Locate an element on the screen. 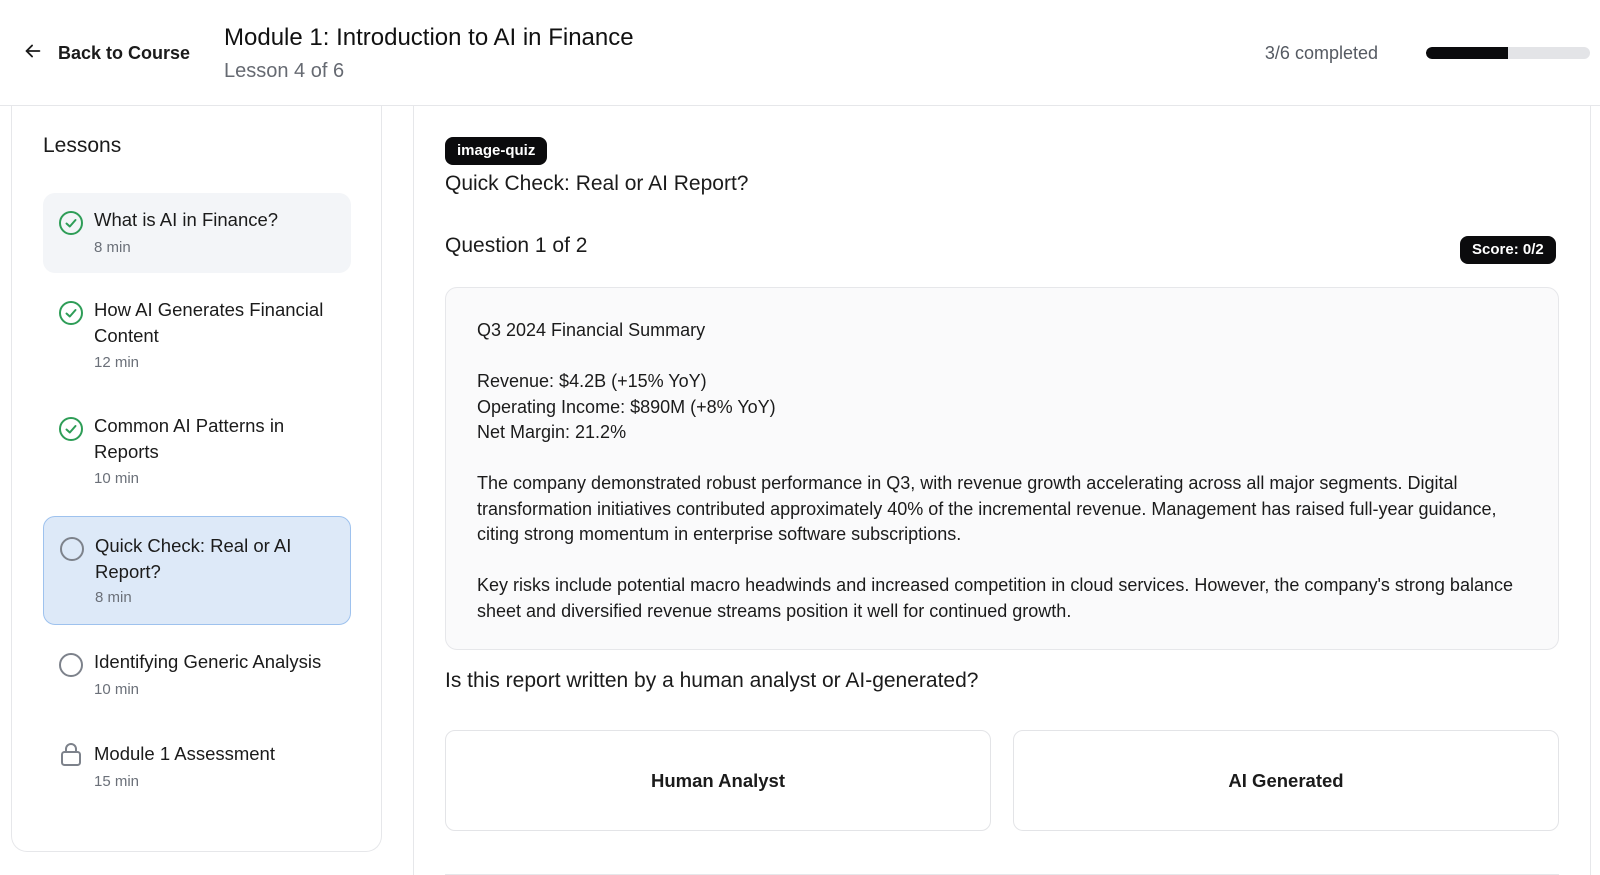 This screenshot has height=875, width=1600. report-revenue: Revenue: $4.2B (+15% YoY) is located at coordinates (592, 381).